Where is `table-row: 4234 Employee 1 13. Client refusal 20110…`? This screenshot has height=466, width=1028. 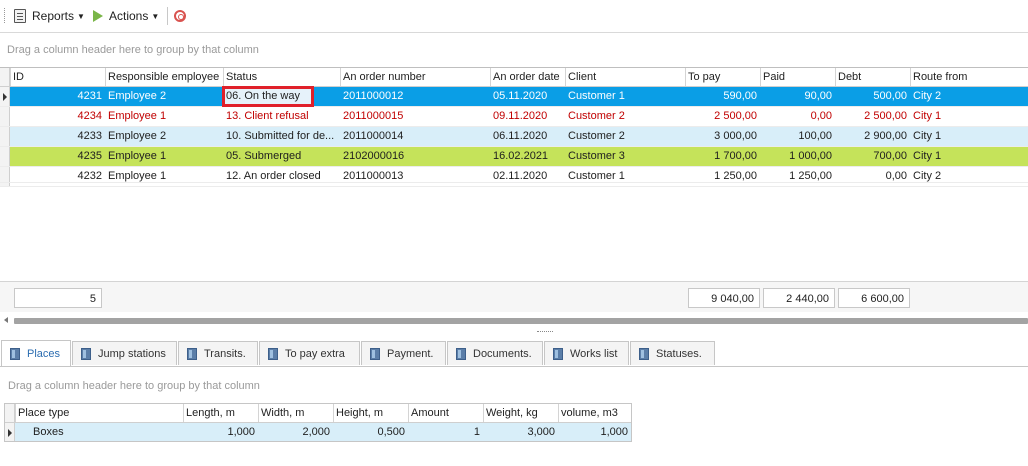
table-row: 4234 Employee 1 13. Client refusal 20110… is located at coordinates (514, 117).